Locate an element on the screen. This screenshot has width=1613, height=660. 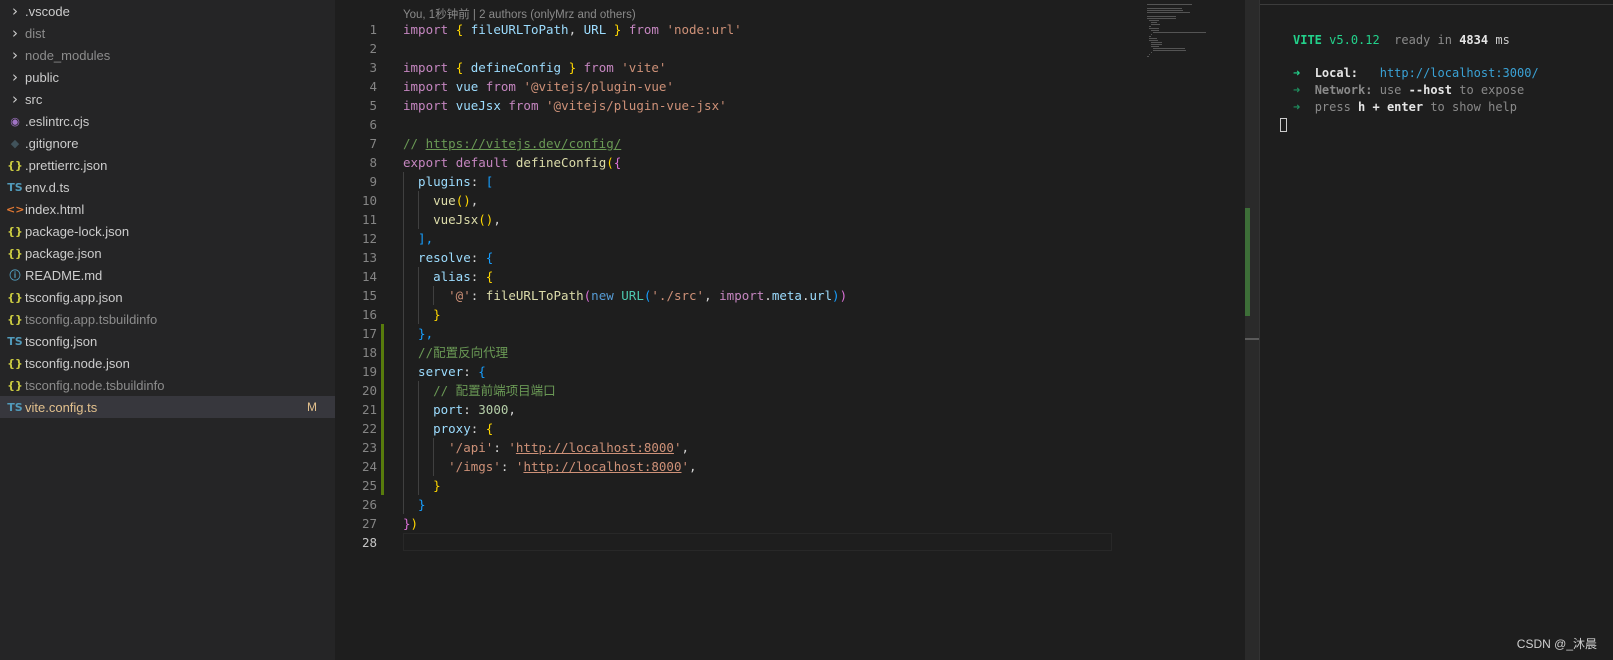
code-line: 24 '/imgs': 'http://localhost:8000', is located at coordinates (787, 466).